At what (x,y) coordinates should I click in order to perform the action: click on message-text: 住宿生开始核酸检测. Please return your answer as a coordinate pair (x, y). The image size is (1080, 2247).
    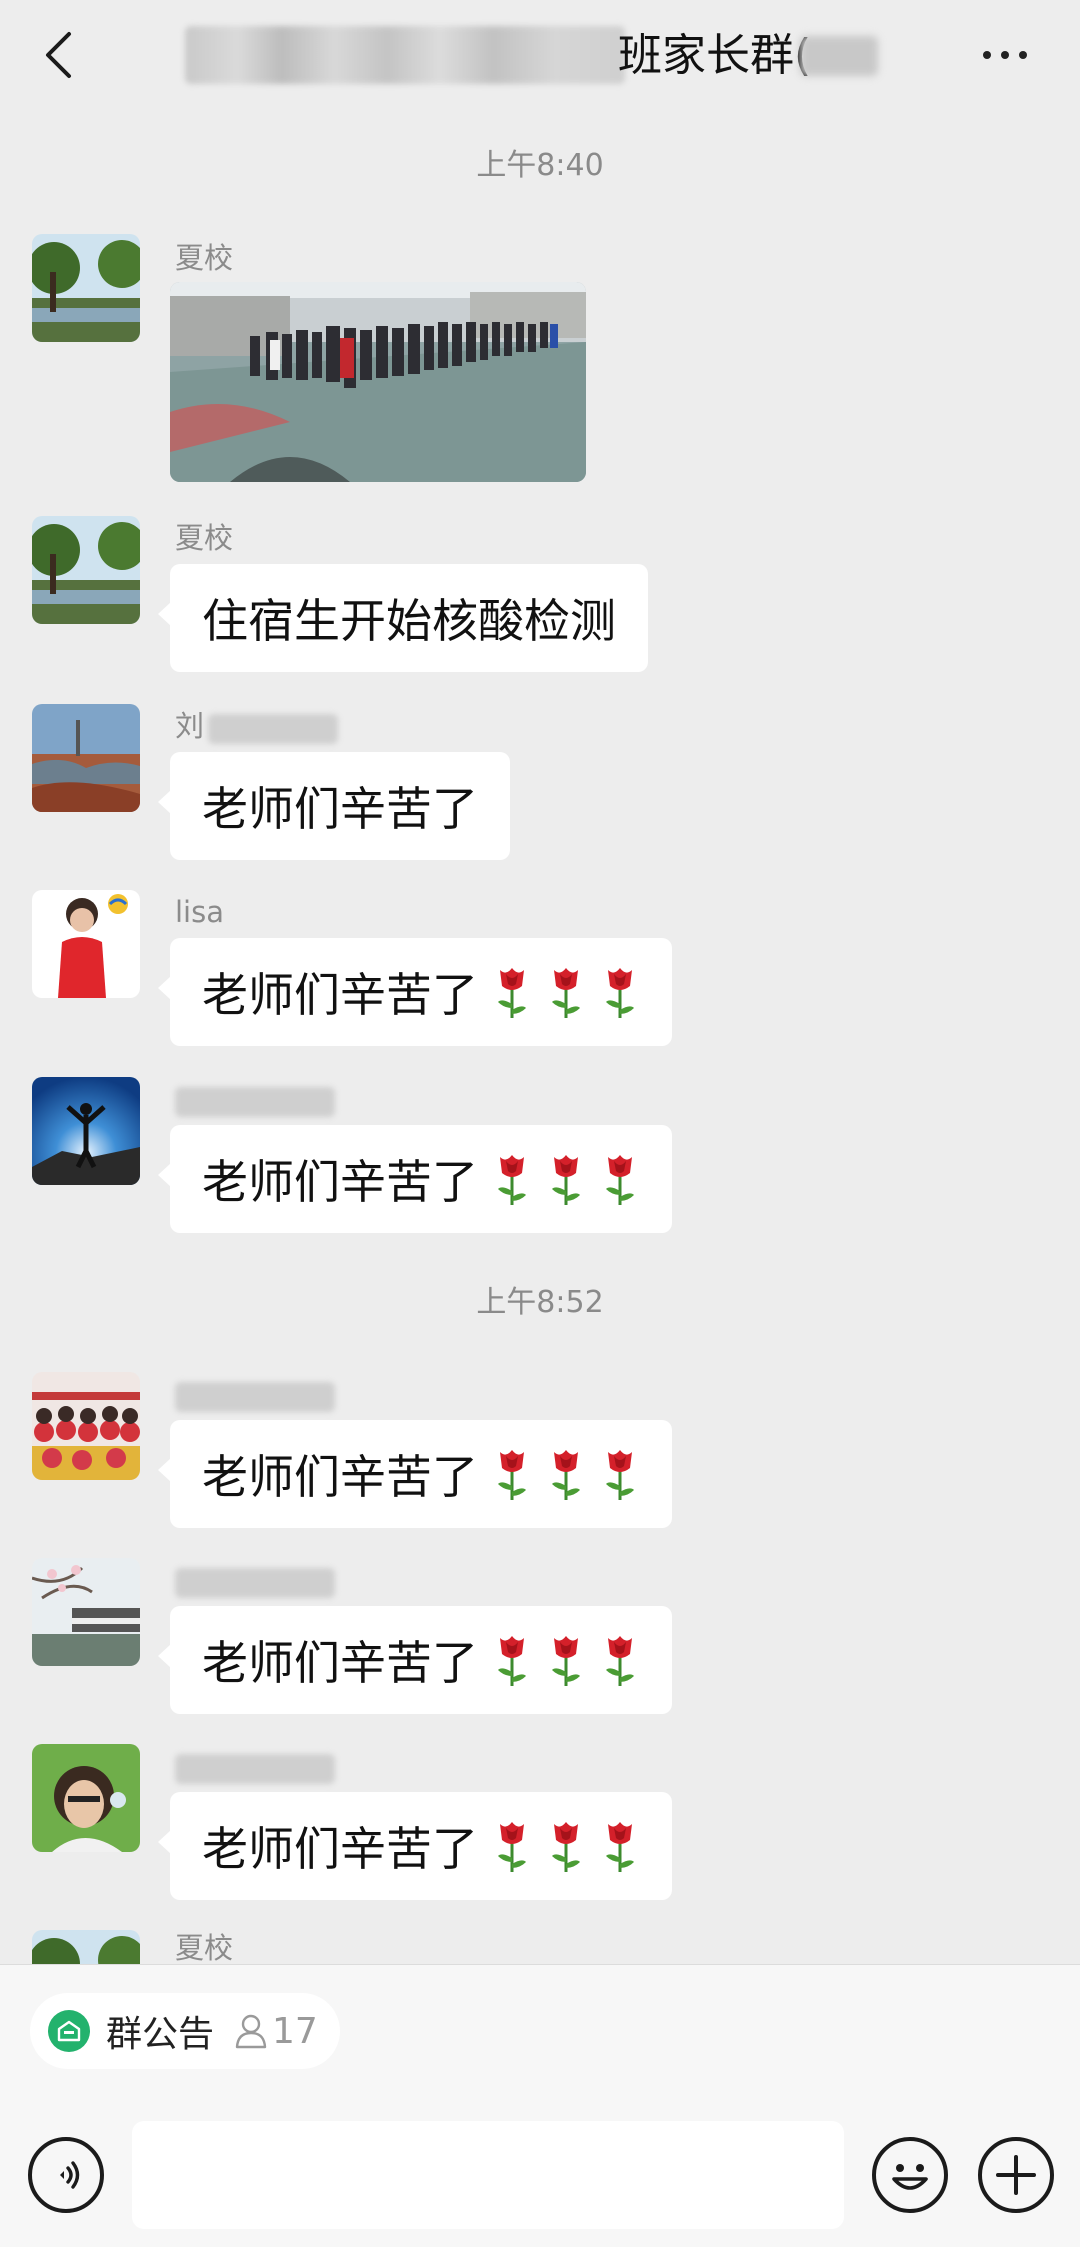
    Looking at the image, I should click on (409, 621).